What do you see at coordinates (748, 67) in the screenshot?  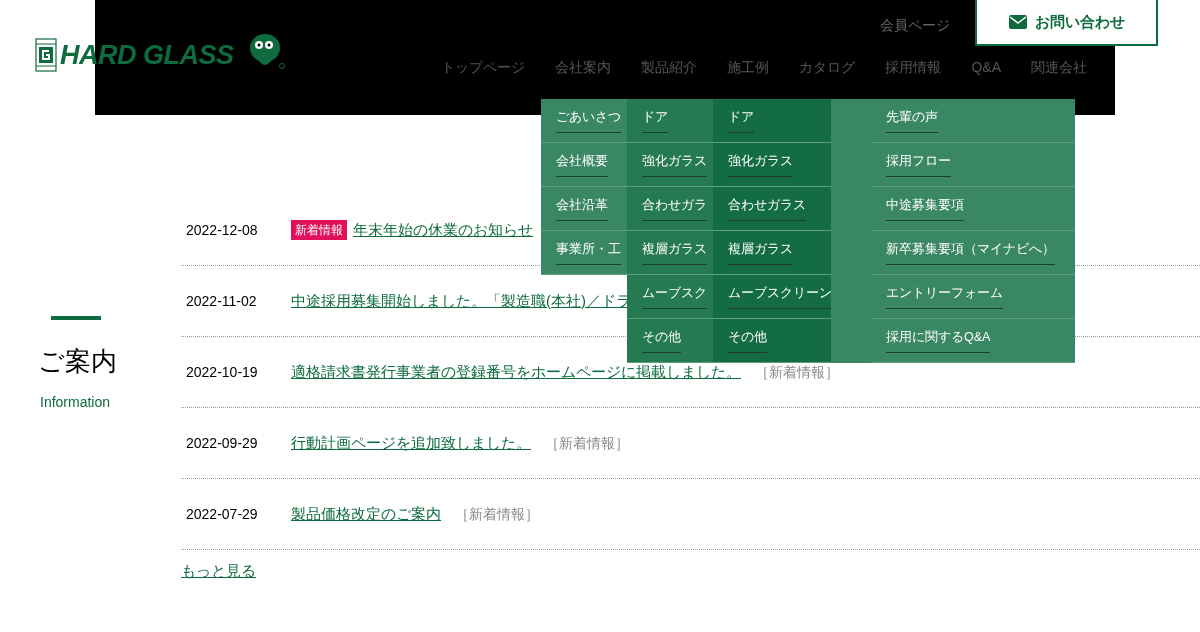 I see `nav-link: 施工例` at bounding box center [748, 67].